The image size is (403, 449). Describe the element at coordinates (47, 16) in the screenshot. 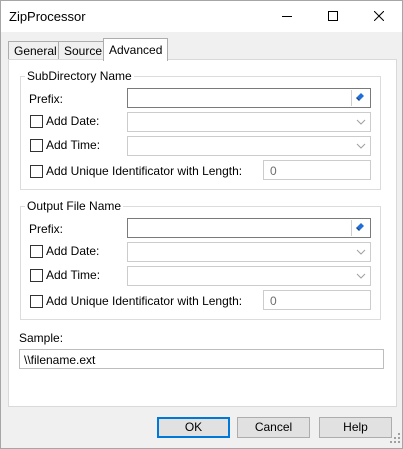

I see `window-title: ZipProcessor` at that location.